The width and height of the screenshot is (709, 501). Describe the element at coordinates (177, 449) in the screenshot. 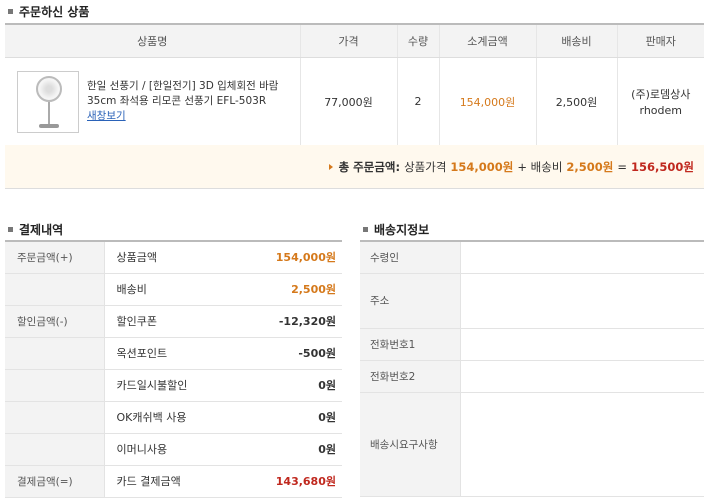

I see `payment-item: 이머니사용` at that location.